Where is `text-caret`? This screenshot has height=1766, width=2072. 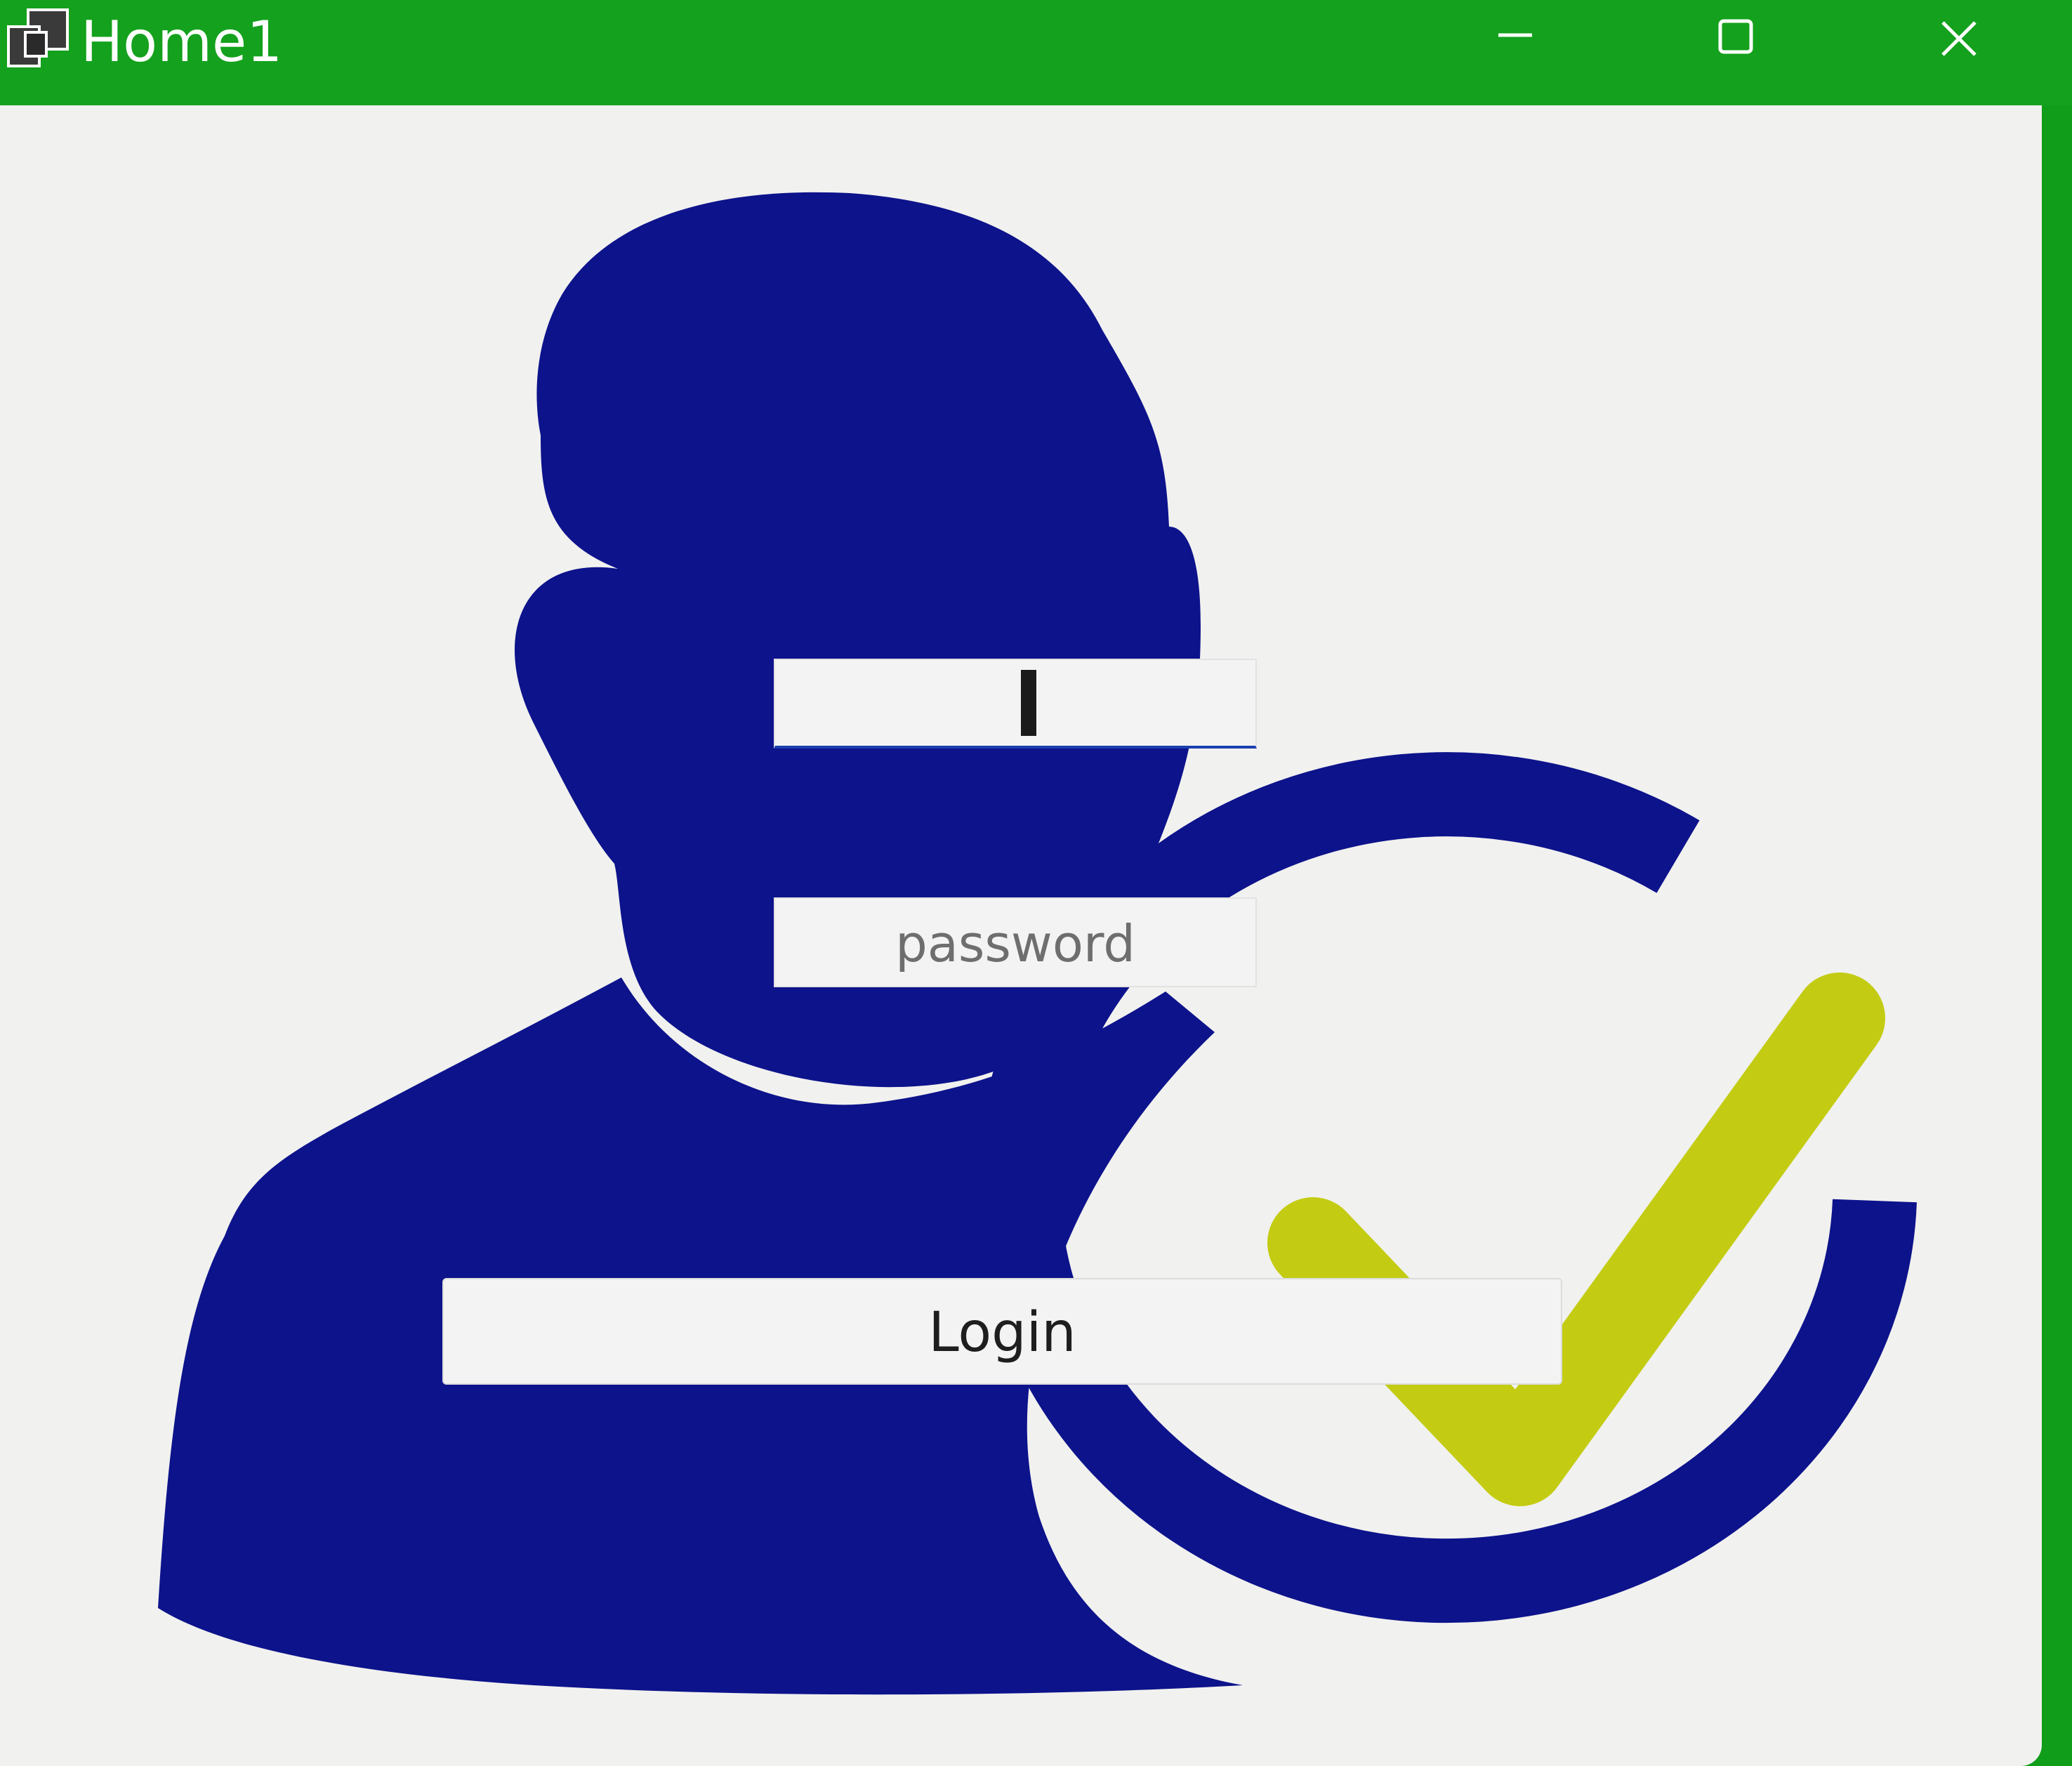 text-caret is located at coordinates (1028, 703).